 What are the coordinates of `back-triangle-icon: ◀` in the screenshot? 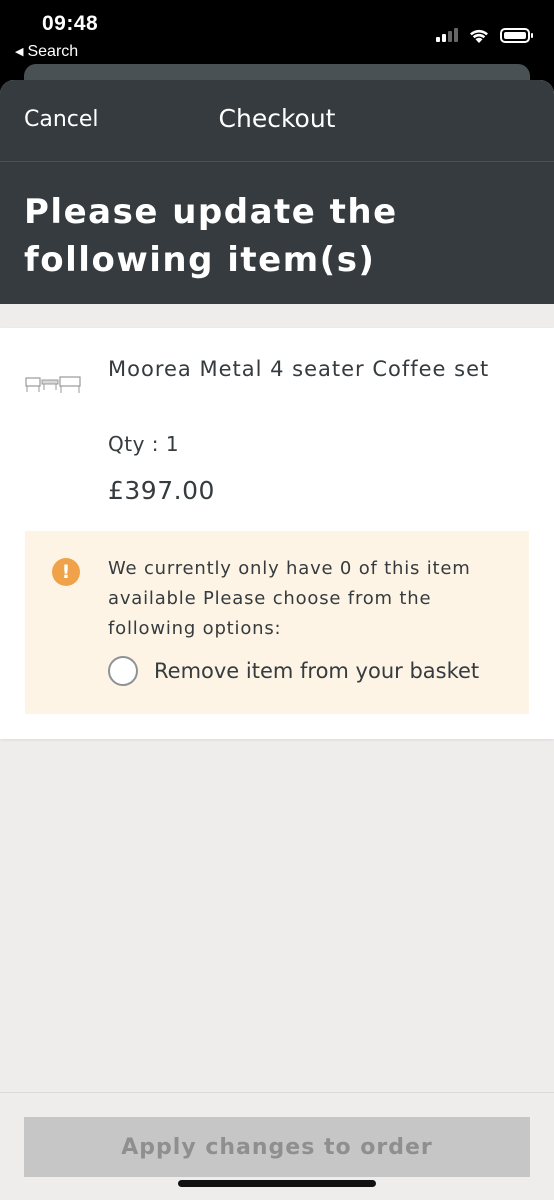 It's located at (19, 52).